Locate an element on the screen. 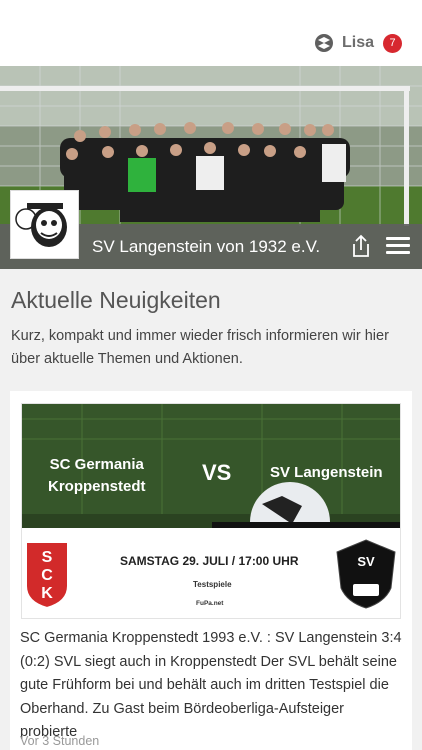 This screenshot has height=750, width=422. share-icon is located at coordinates (361, 246).